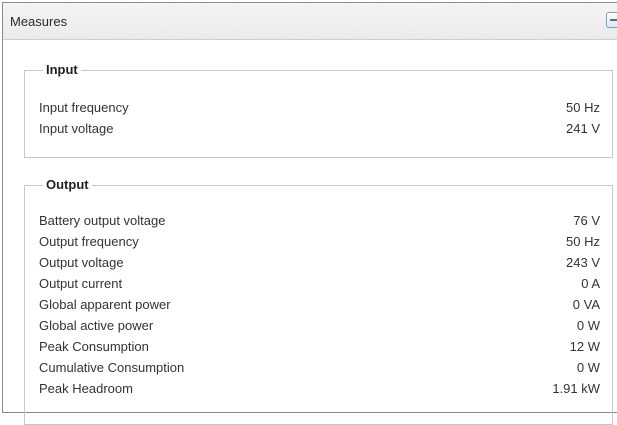 The height and width of the screenshot is (425, 617). Describe the element at coordinates (105, 304) in the screenshot. I see `measure-label: Global apparent power` at that location.